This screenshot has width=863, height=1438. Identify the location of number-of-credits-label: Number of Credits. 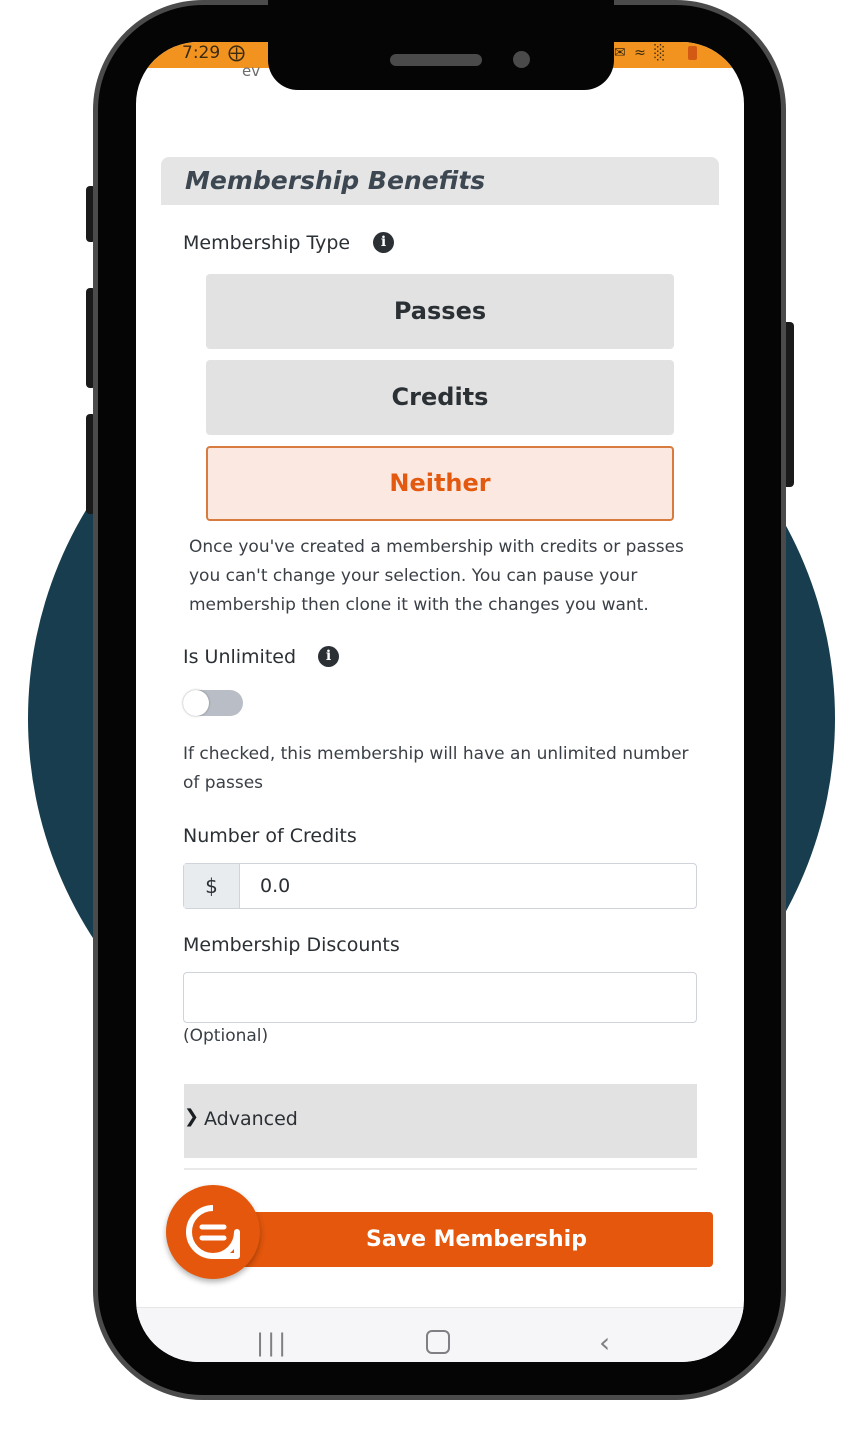
(270, 836).